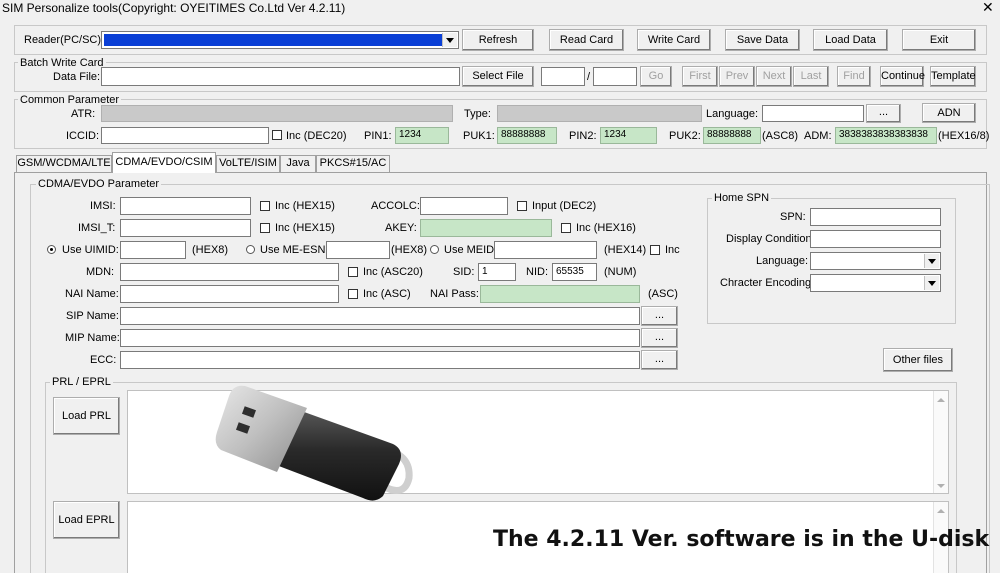  What do you see at coordinates (298, 163) in the screenshot?
I see `tab-java: Java` at bounding box center [298, 163].